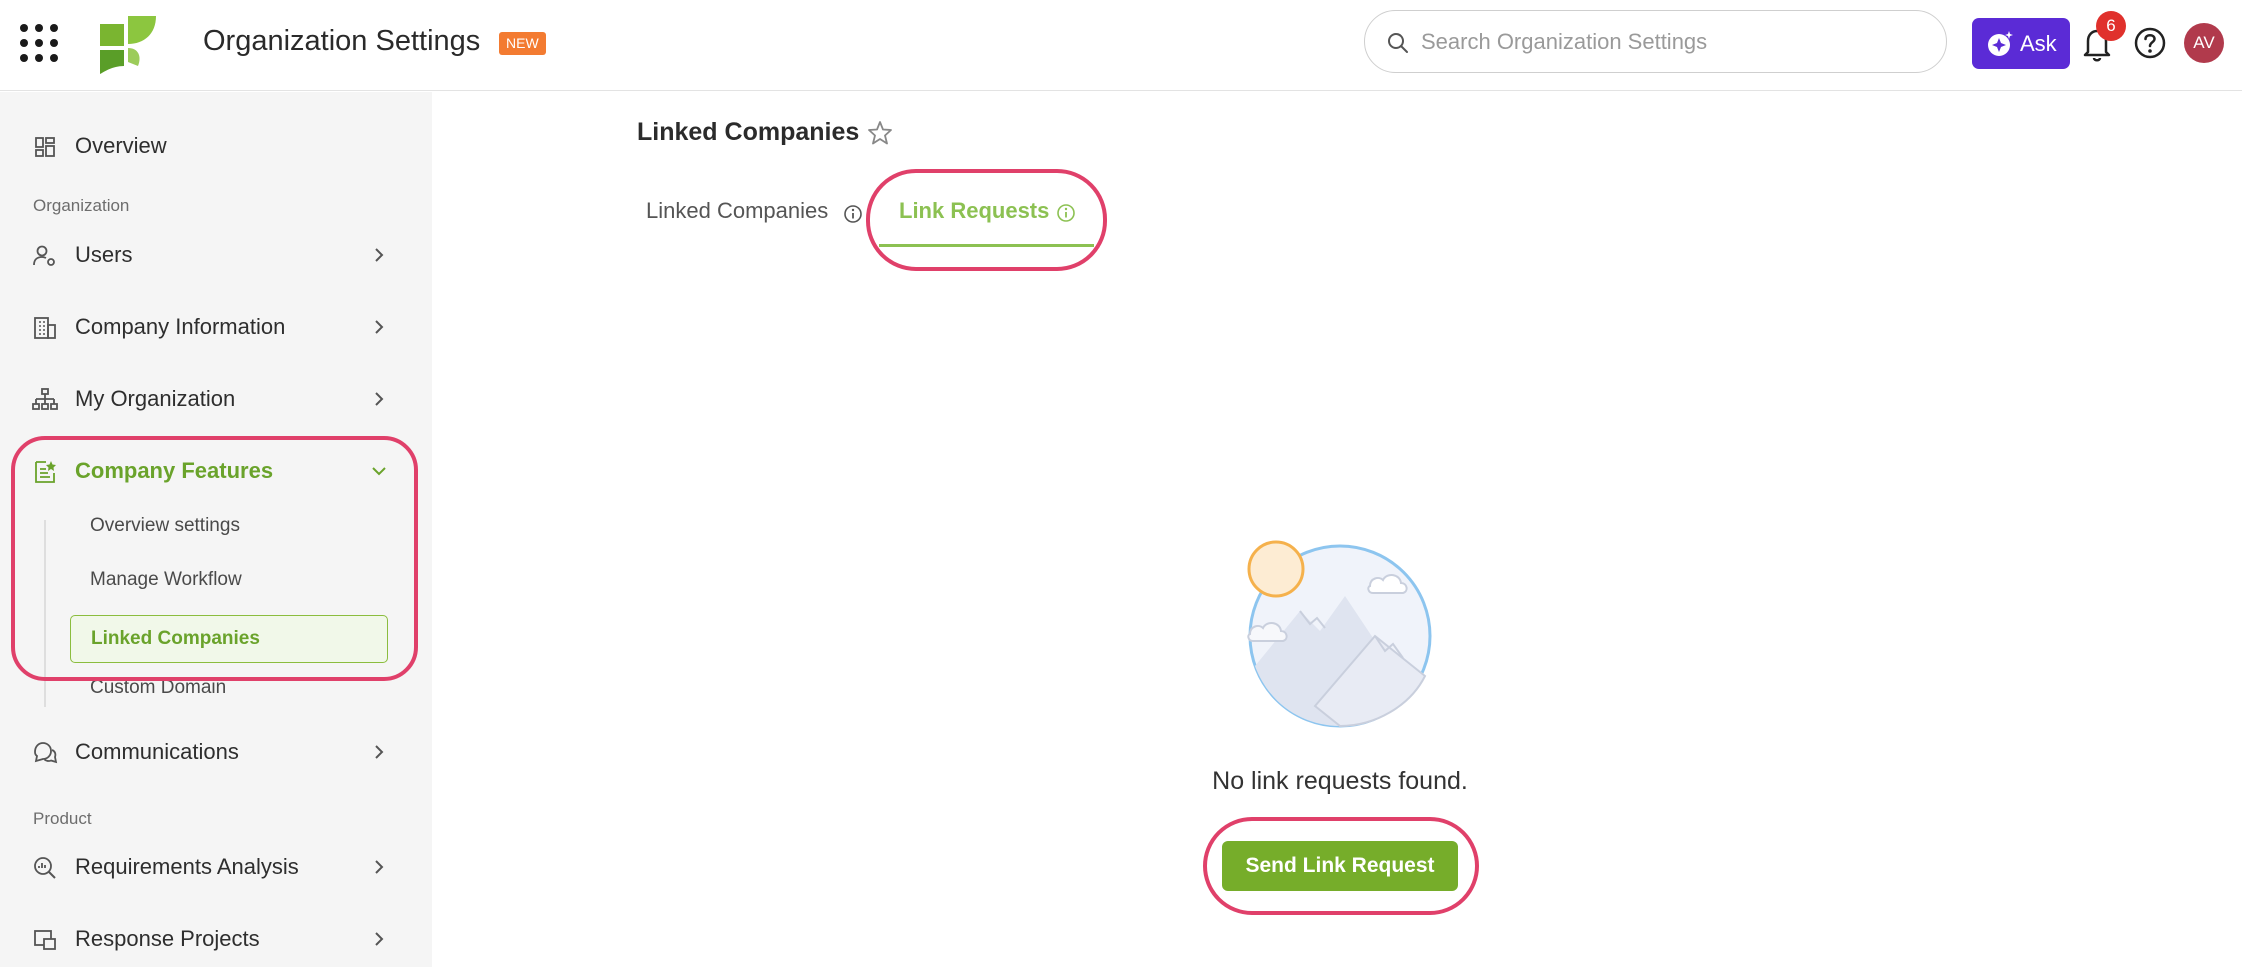  I want to click on sidebar-item-users: Users, so click(216, 255).